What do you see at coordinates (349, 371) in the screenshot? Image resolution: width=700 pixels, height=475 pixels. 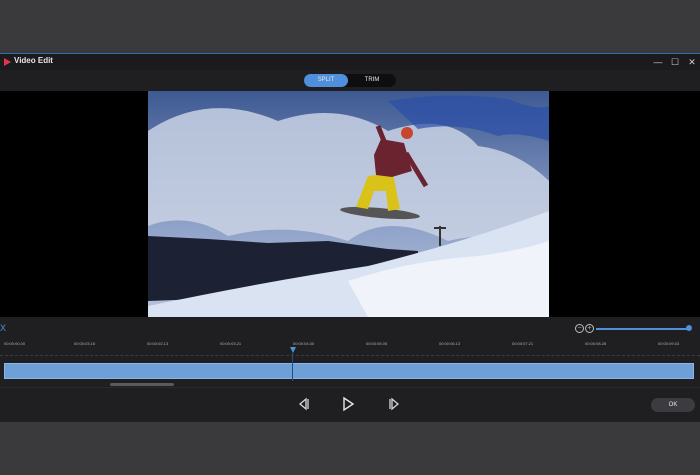 I see `video-clip-track` at bounding box center [349, 371].